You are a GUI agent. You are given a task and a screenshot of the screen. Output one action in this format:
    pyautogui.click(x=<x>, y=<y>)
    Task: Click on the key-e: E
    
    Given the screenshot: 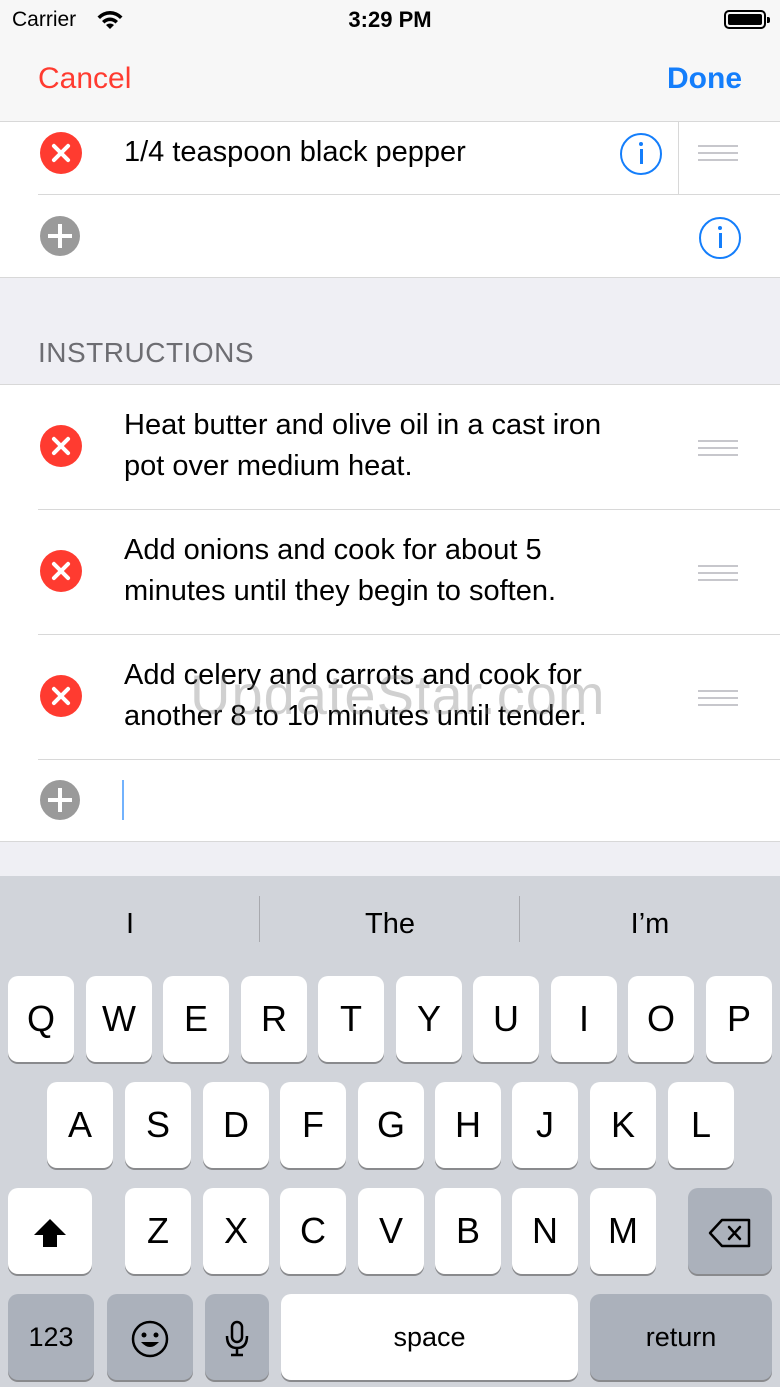 What is the action you would take?
    pyautogui.click(x=196, y=1019)
    